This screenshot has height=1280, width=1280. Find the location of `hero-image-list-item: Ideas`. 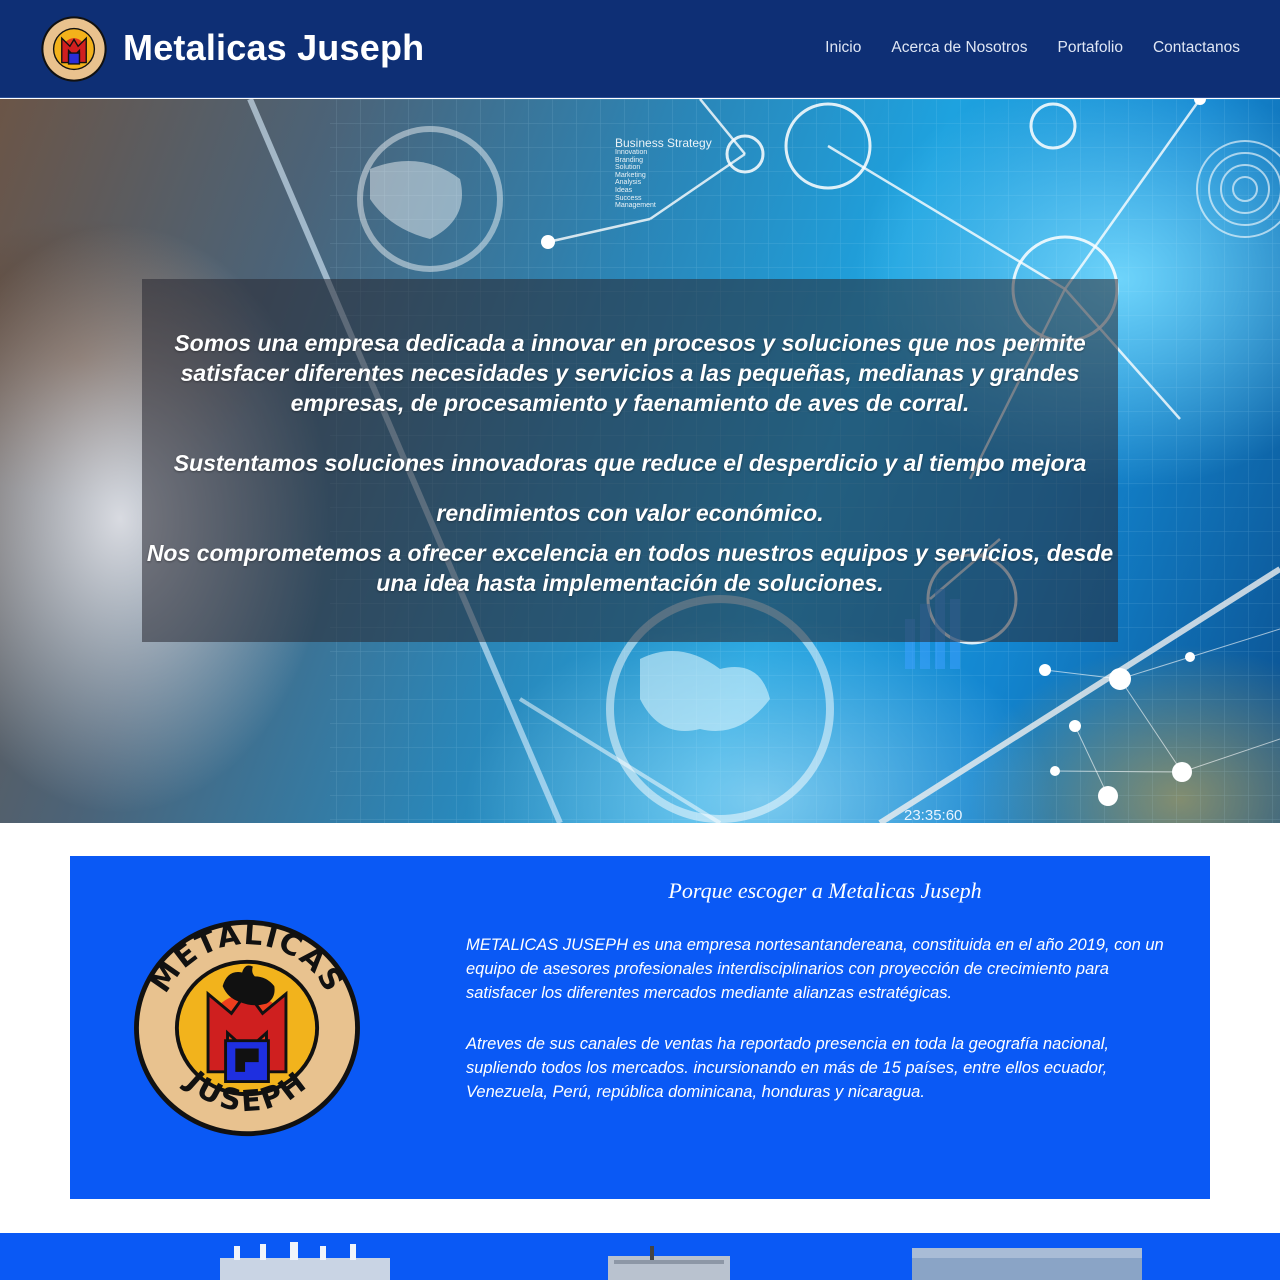

hero-image-list-item: Ideas is located at coordinates (624, 190).